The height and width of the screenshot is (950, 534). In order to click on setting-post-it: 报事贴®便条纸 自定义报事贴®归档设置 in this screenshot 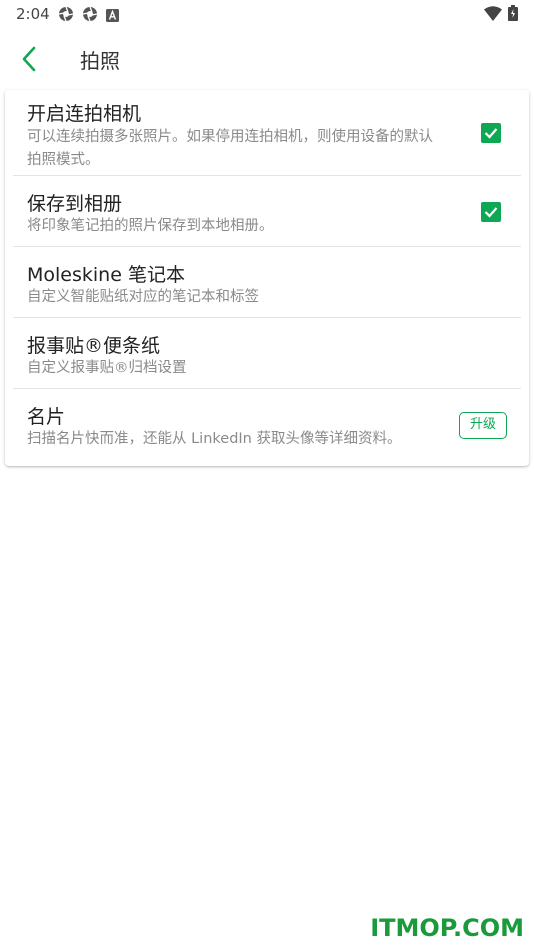, I will do `click(267, 353)`.